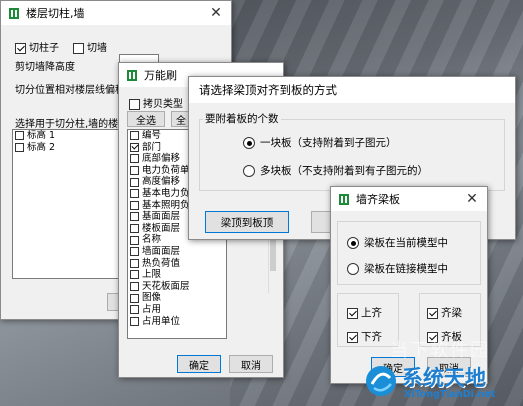 The width and height of the screenshot is (523, 406). What do you see at coordinates (161, 182) in the screenshot?
I see `copy-type-item-label: 高度偏移` at bounding box center [161, 182].